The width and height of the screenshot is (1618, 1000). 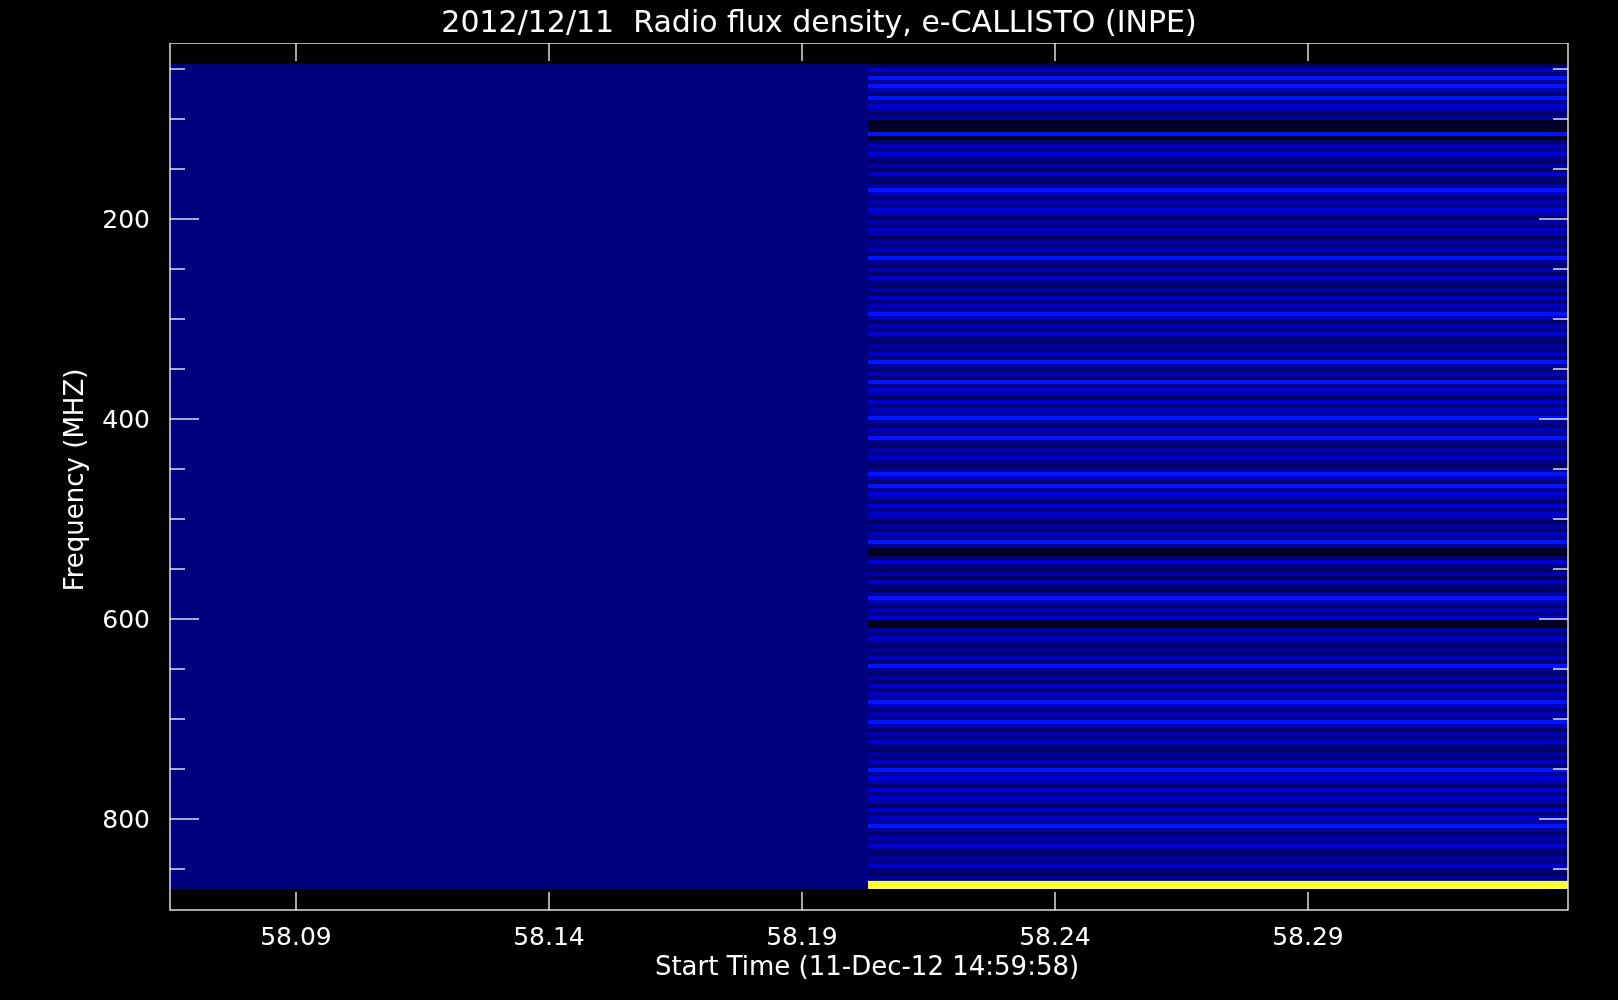 I want to click on axis-label: Start Time (11-Dec-12 14:59:58), so click(x=867, y=966).